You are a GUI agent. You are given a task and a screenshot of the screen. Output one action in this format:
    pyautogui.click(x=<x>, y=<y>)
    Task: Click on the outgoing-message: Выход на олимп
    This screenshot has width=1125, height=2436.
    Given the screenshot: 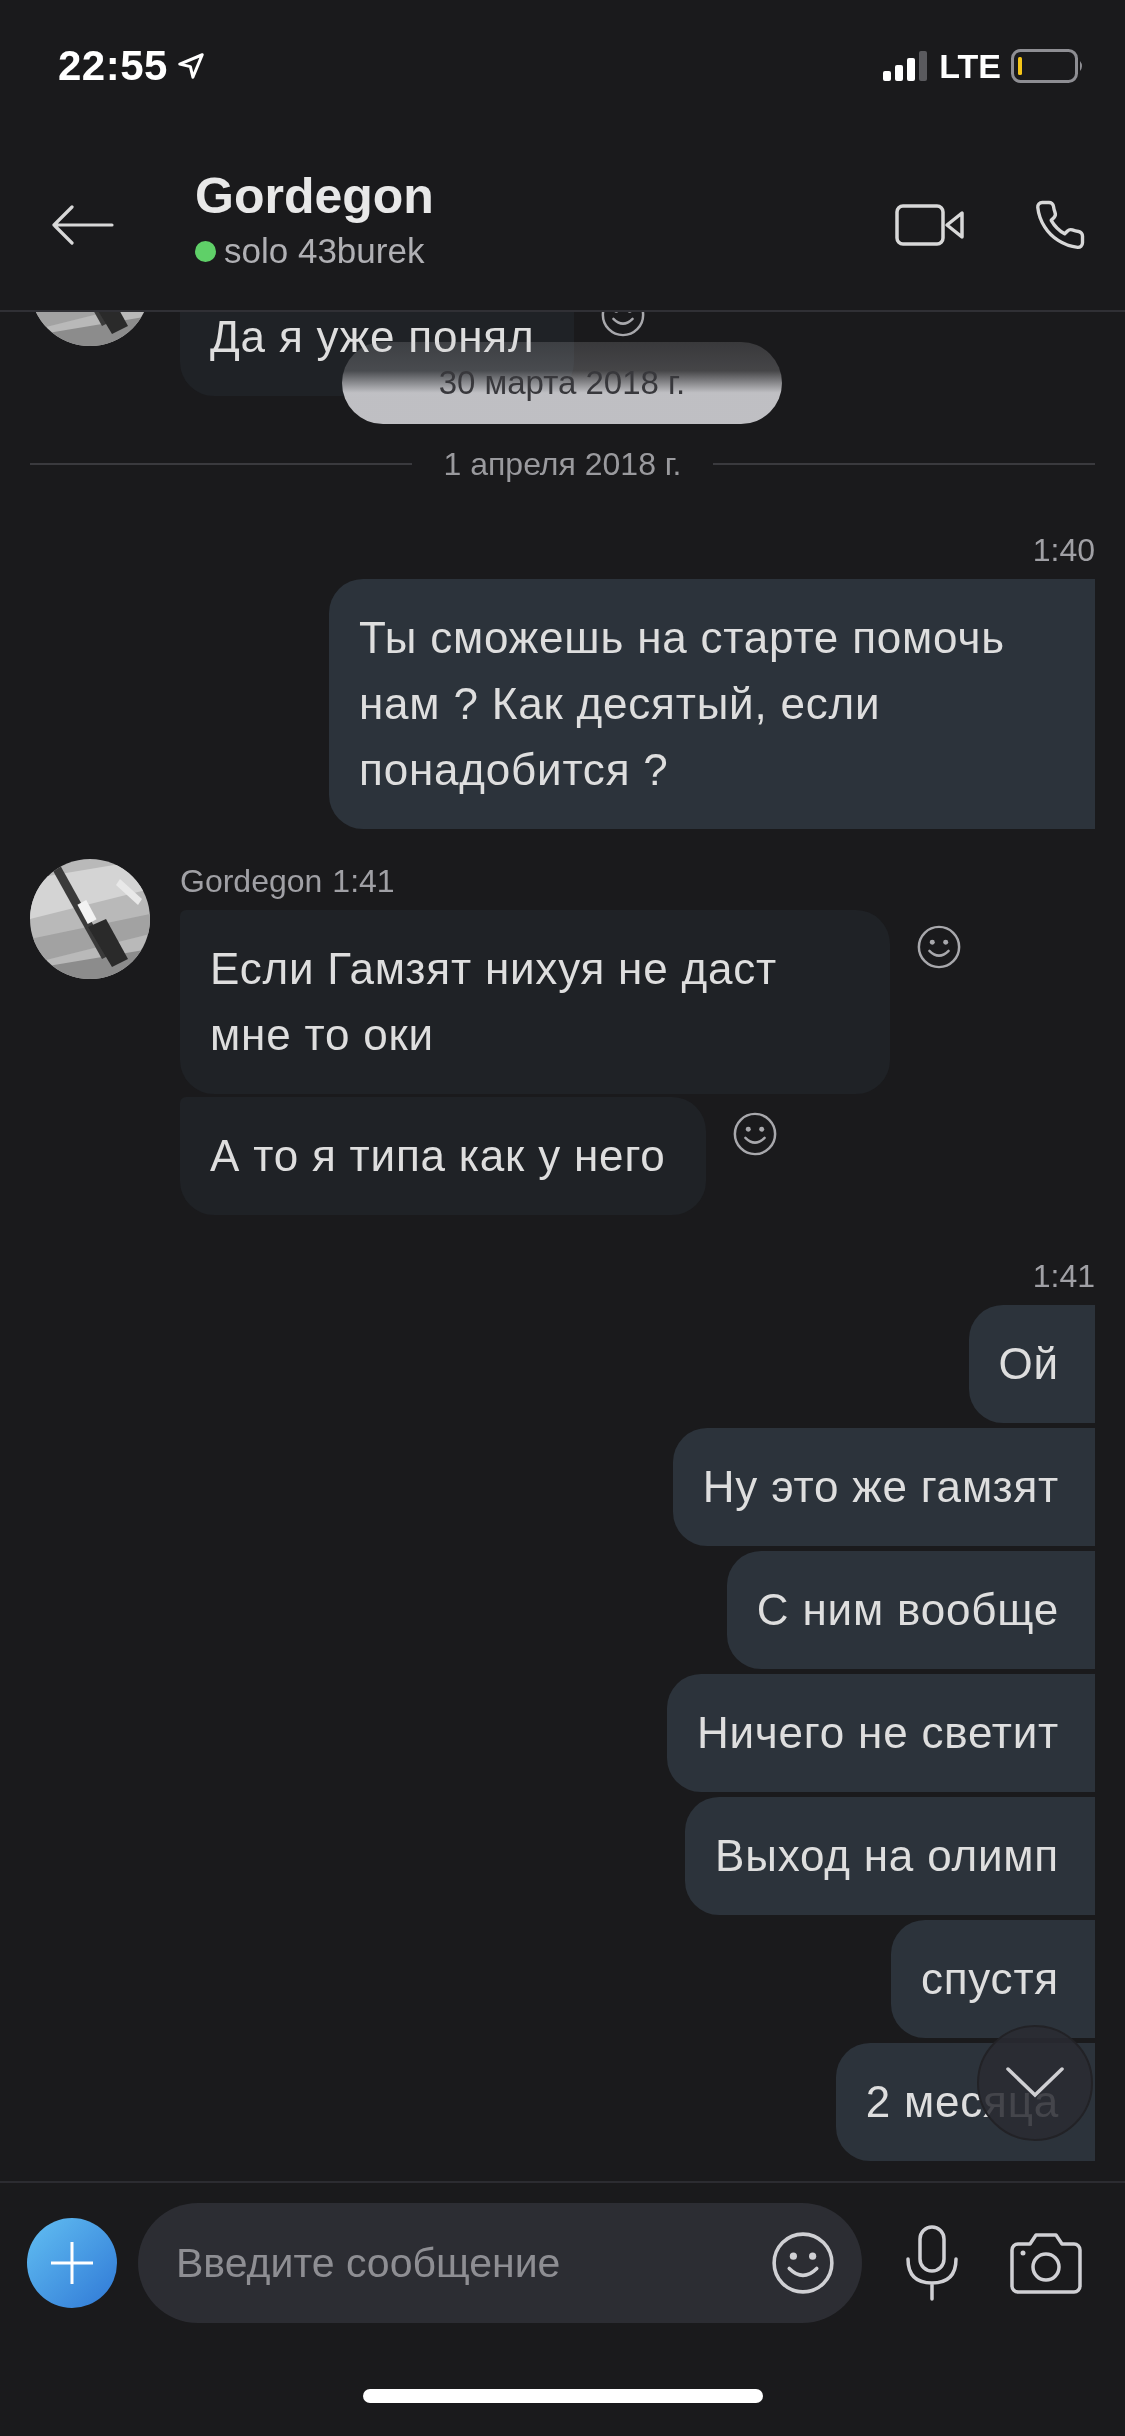 What is the action you would take?
    pyautogui.click(x=890, y=1856)
    